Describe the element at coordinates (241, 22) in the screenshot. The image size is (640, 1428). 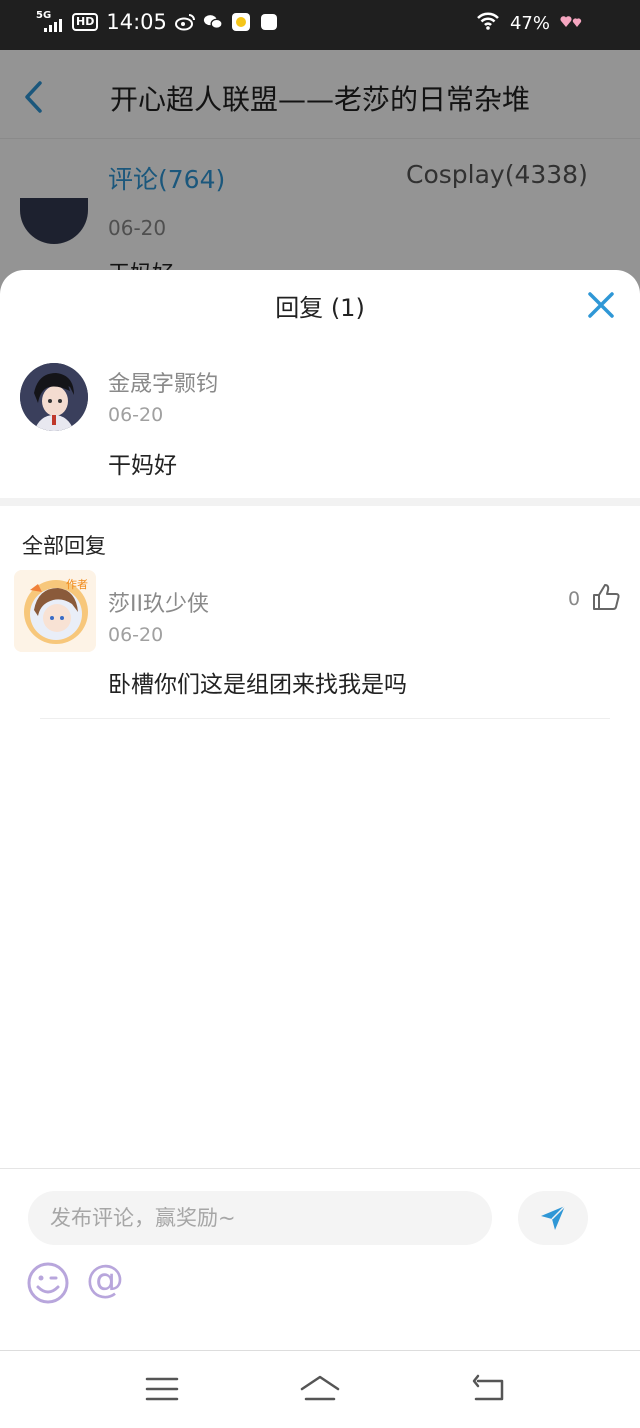
I see `app-icon` at that location.